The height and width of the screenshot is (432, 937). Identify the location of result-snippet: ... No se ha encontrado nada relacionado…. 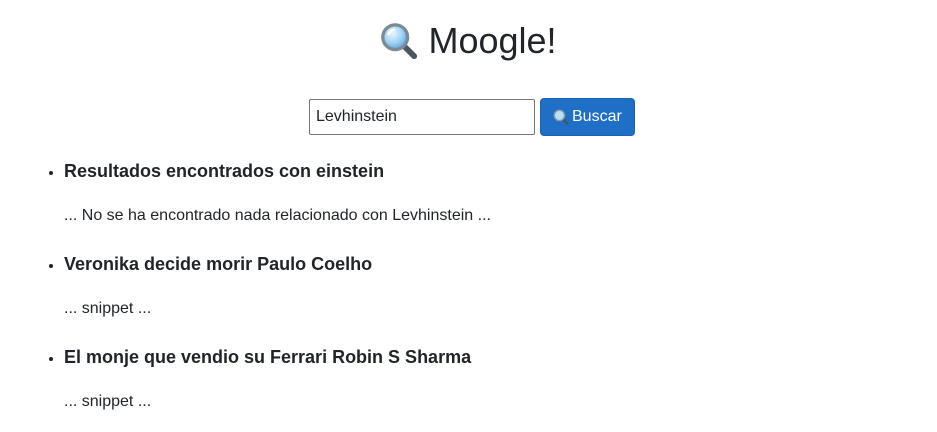
(277, 215).